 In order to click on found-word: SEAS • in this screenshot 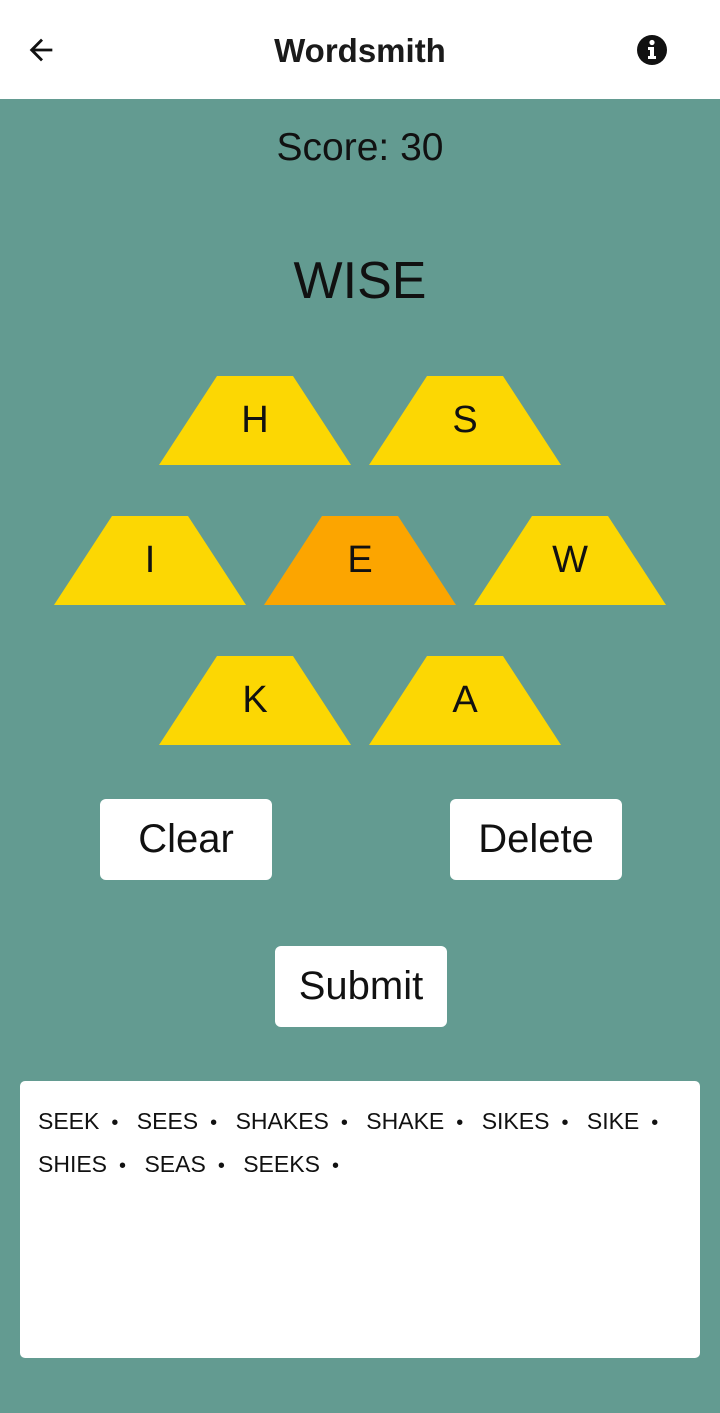, I will do `click(190, 1164)`.